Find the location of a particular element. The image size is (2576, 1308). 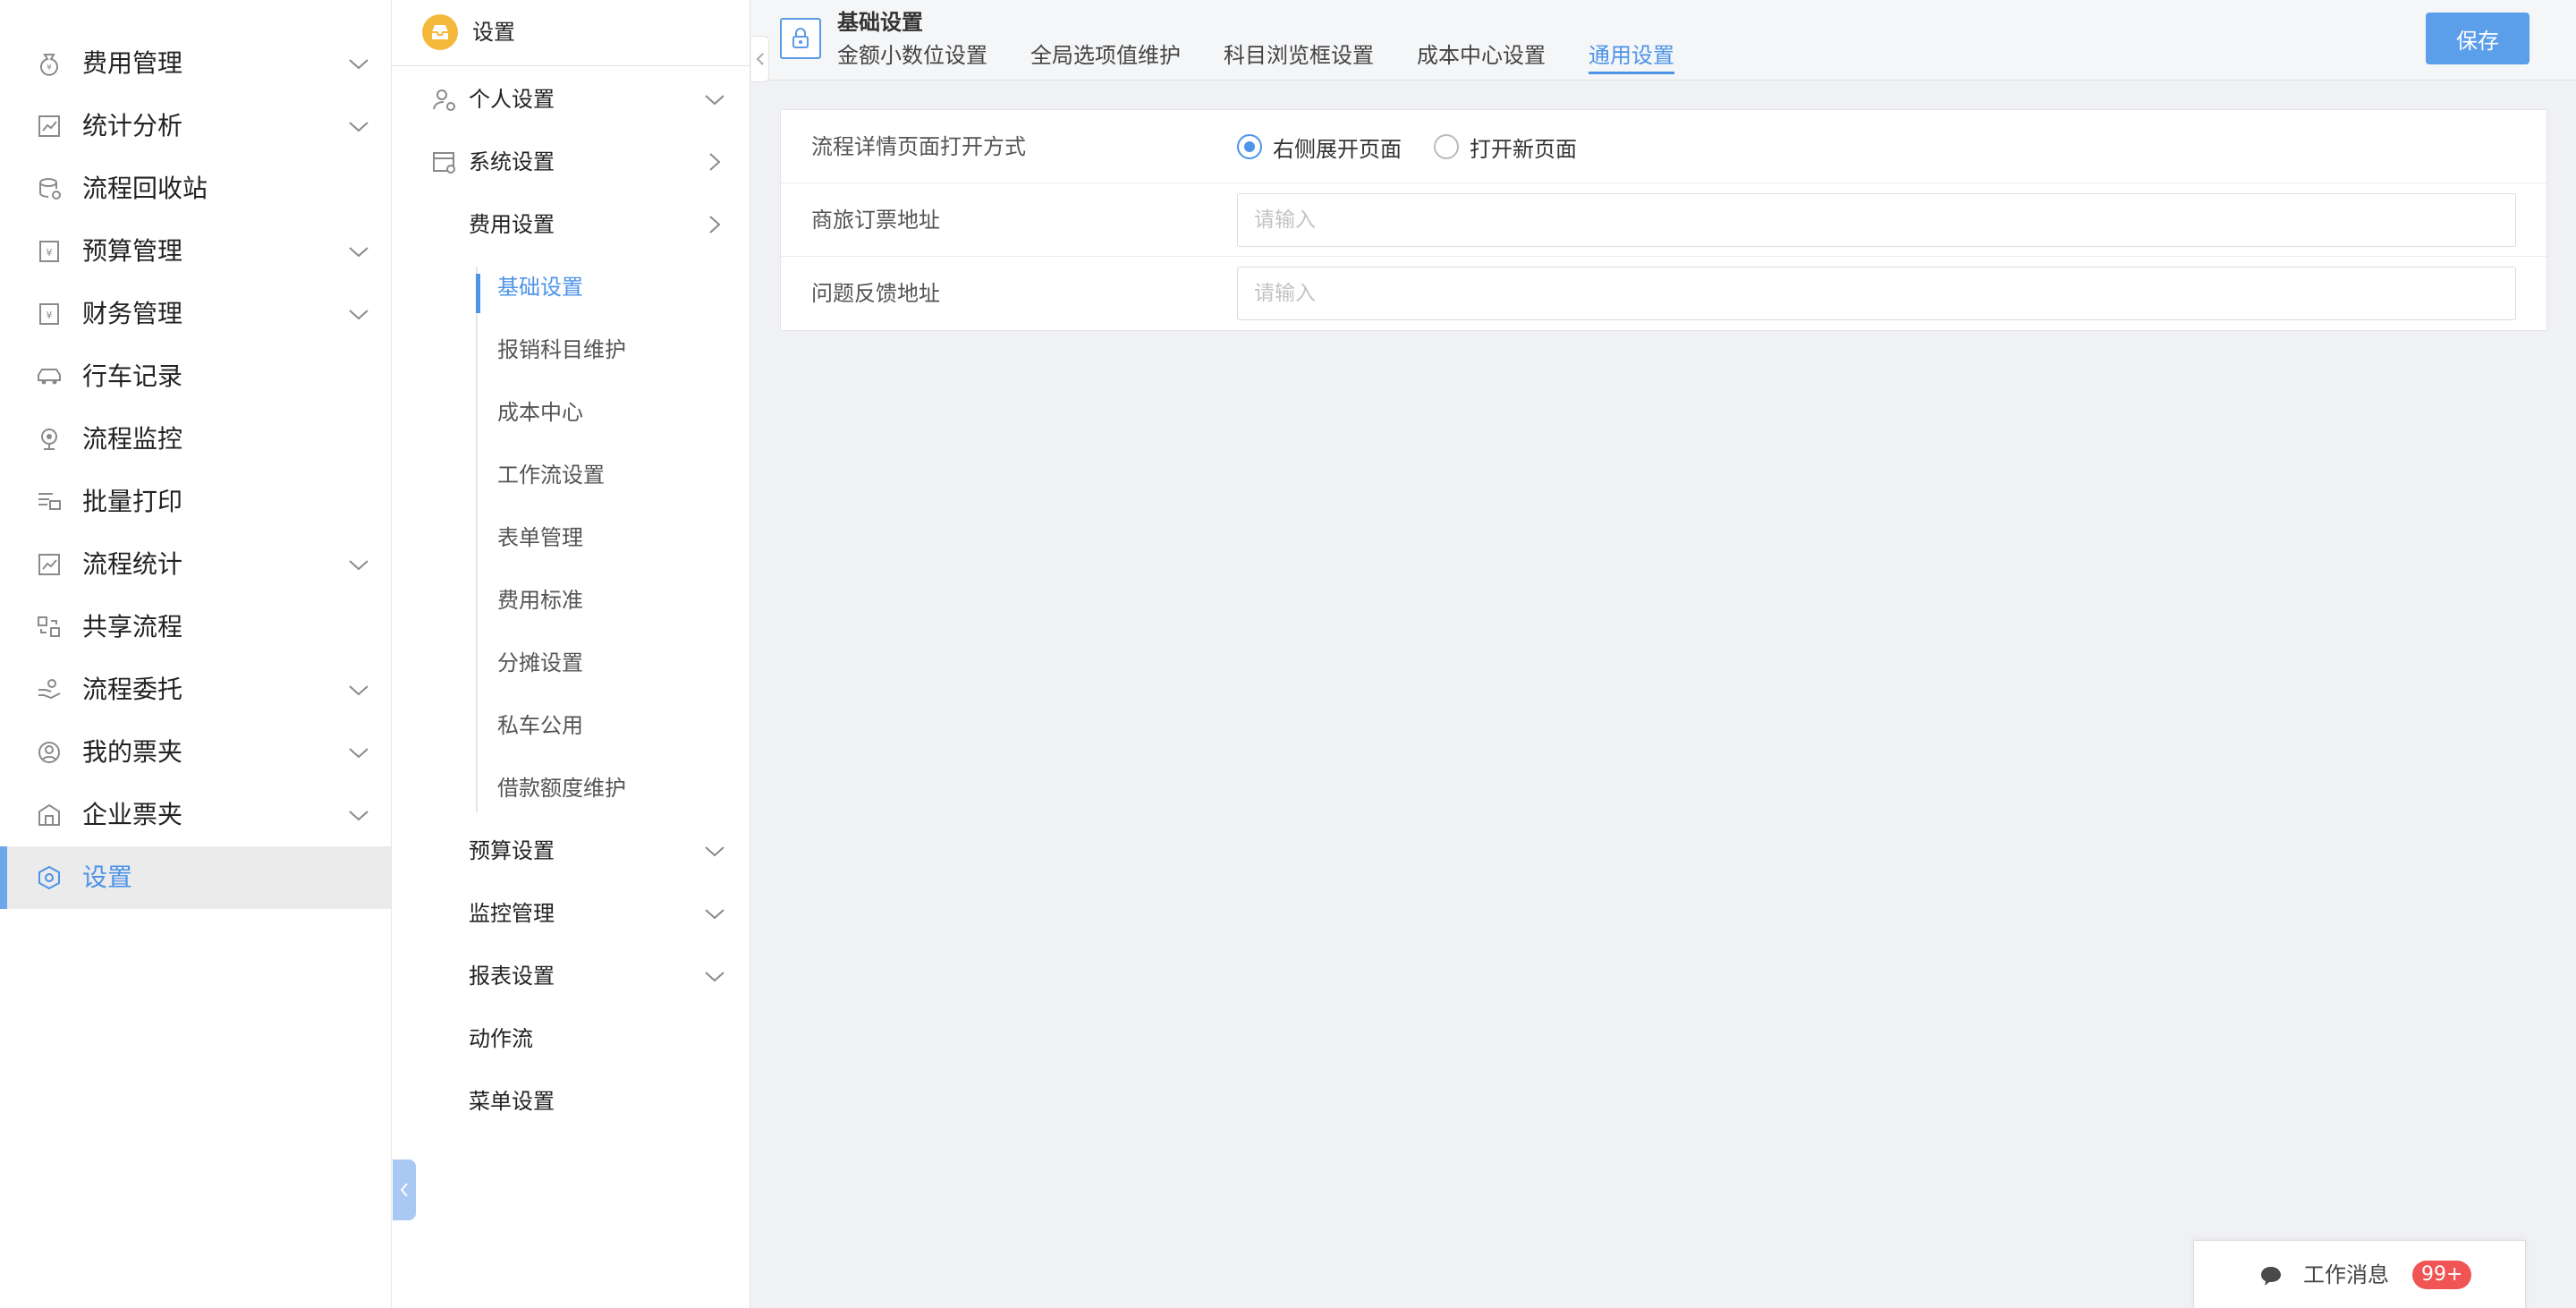

leaf-allocation-settings: 分摊设置 is located at coordinates (612, 663).